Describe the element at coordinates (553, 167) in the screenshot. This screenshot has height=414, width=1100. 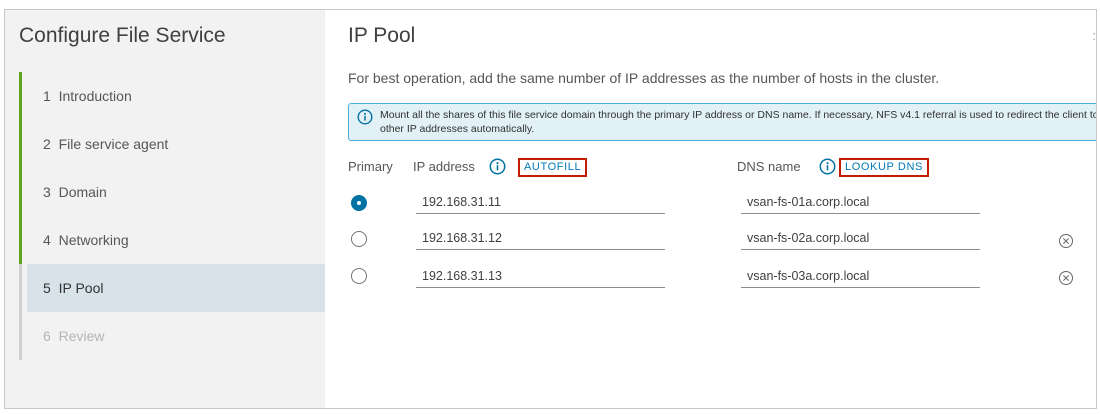
I see `autofill-button: AUTOFILL` at that location.